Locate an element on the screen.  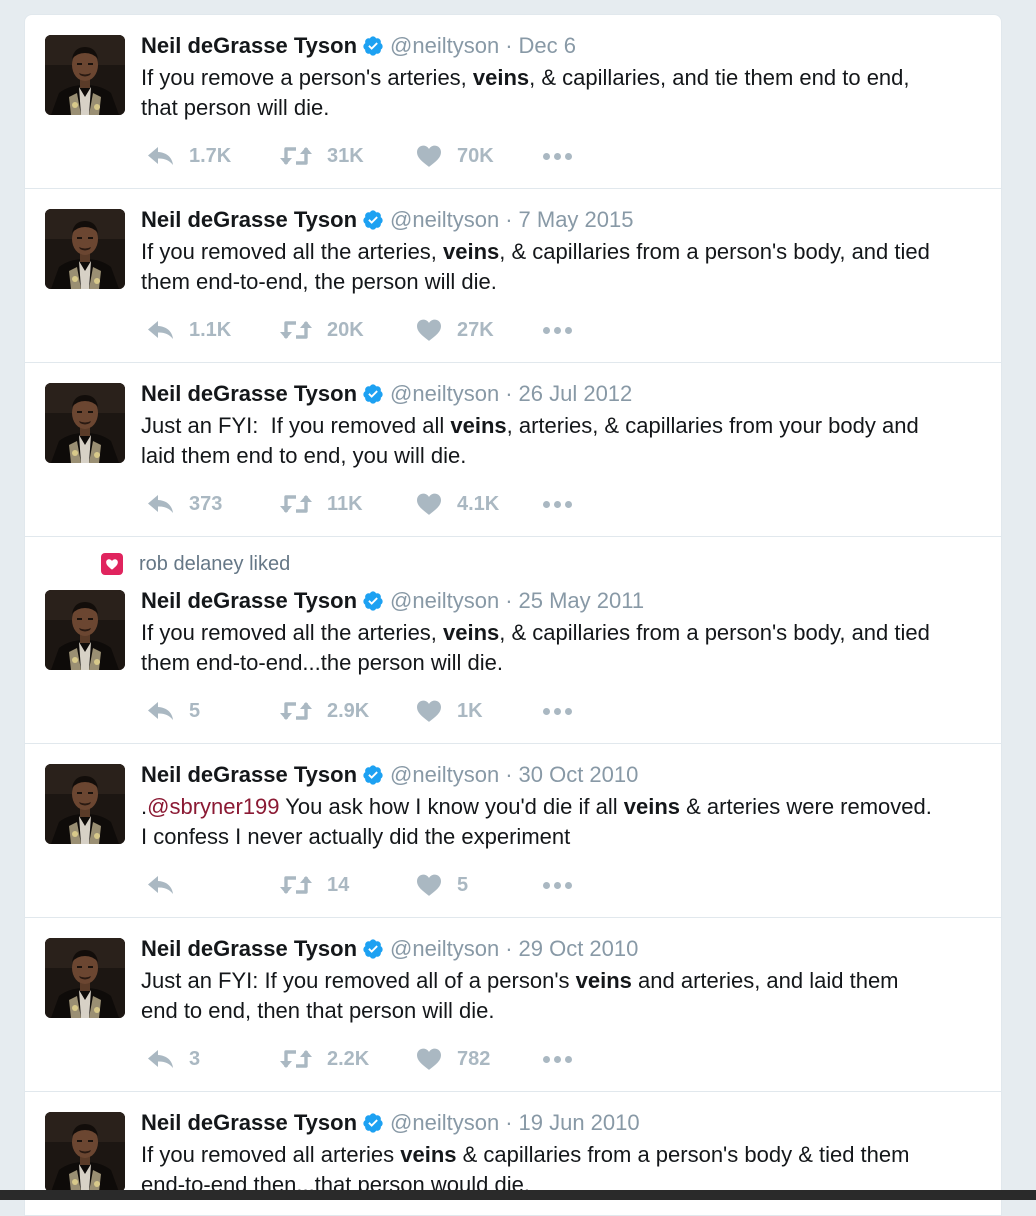
reply-count: 3 is located at coordinates (195, 1058).